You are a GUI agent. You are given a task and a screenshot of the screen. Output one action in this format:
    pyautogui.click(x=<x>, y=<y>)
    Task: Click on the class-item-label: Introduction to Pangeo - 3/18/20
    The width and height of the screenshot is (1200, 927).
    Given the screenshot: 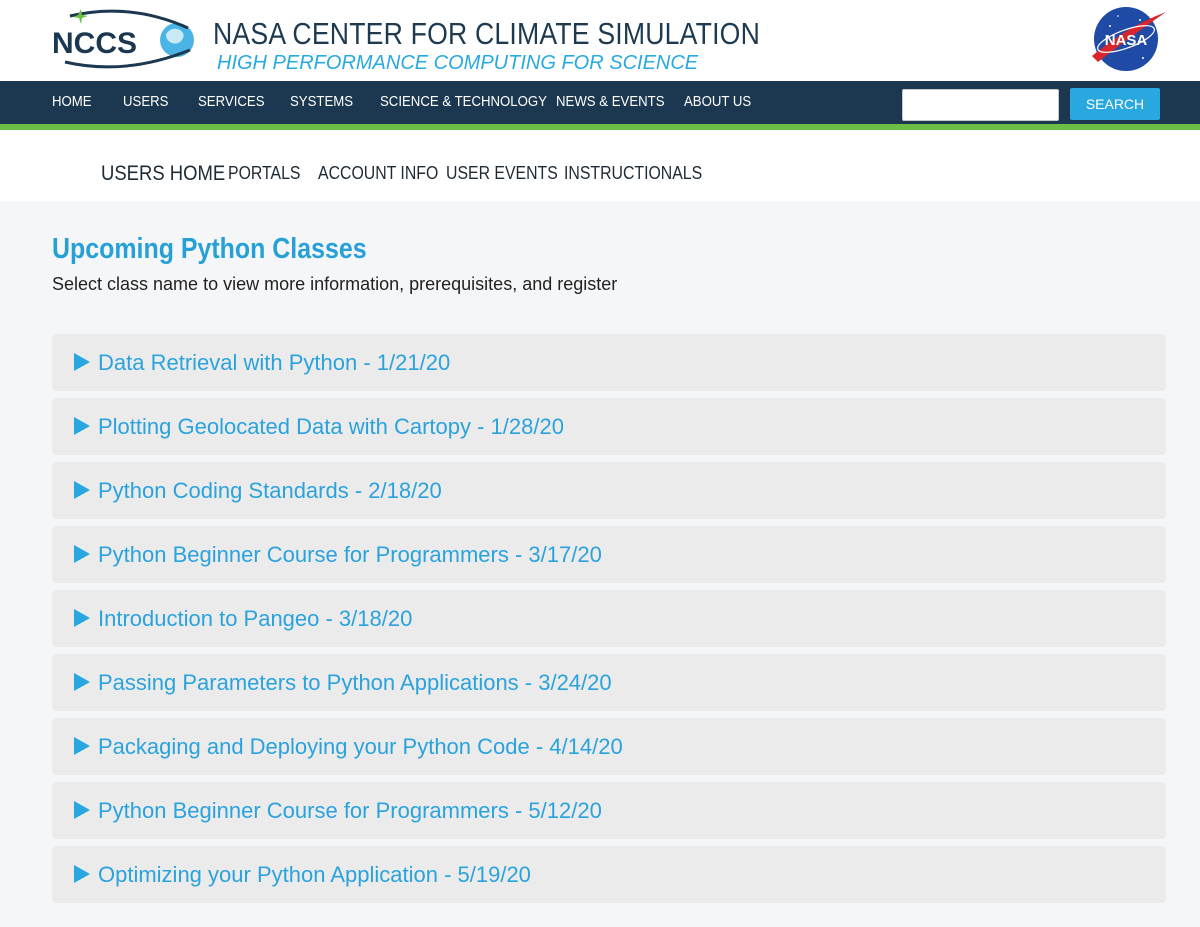 What is the action you would take?
    pyautogui.click(x=255, y=619)
    